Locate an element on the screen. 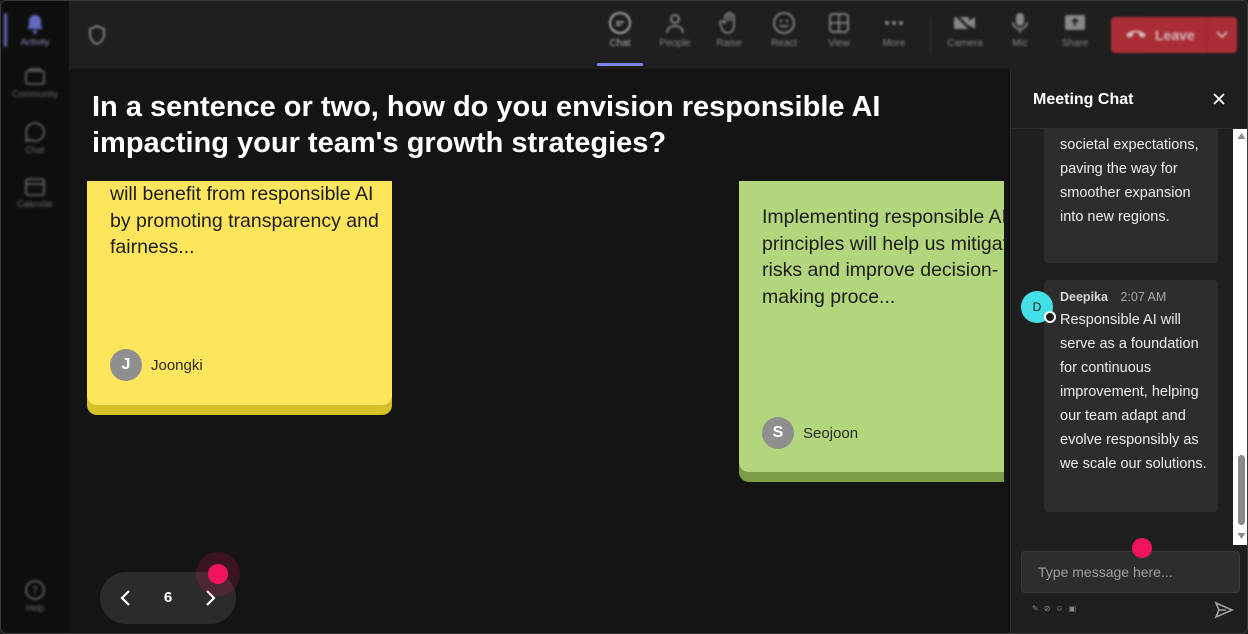  scrollbar-thumb is located at coordinates (1241, 490).